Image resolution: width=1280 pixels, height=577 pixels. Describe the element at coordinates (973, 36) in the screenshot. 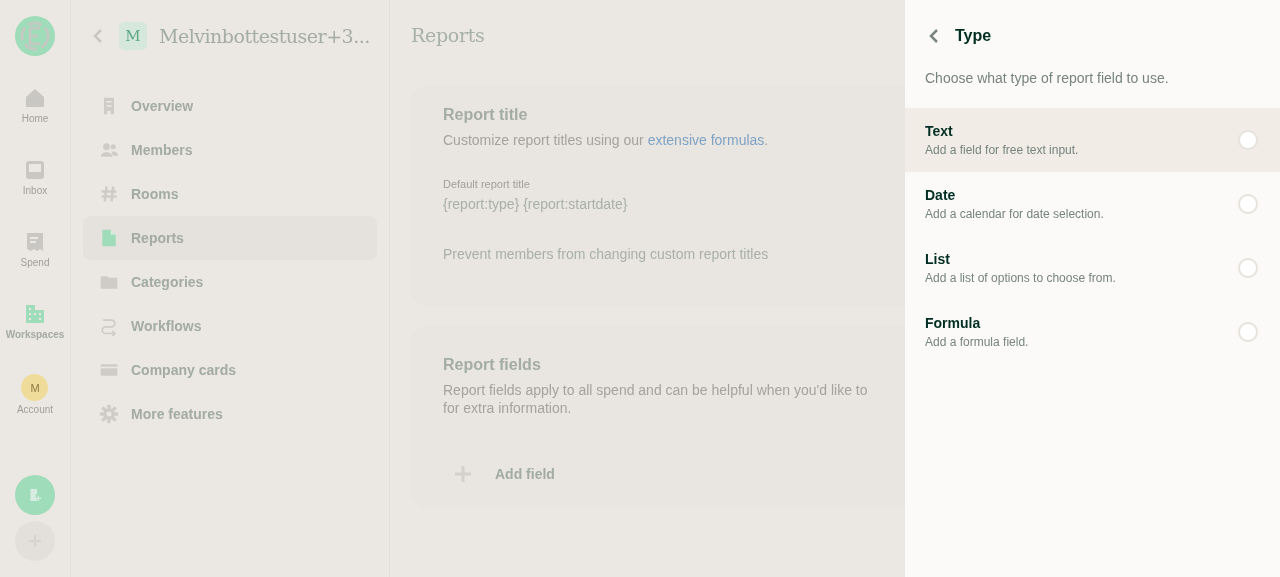

I see `panel-title: Type` at that location.